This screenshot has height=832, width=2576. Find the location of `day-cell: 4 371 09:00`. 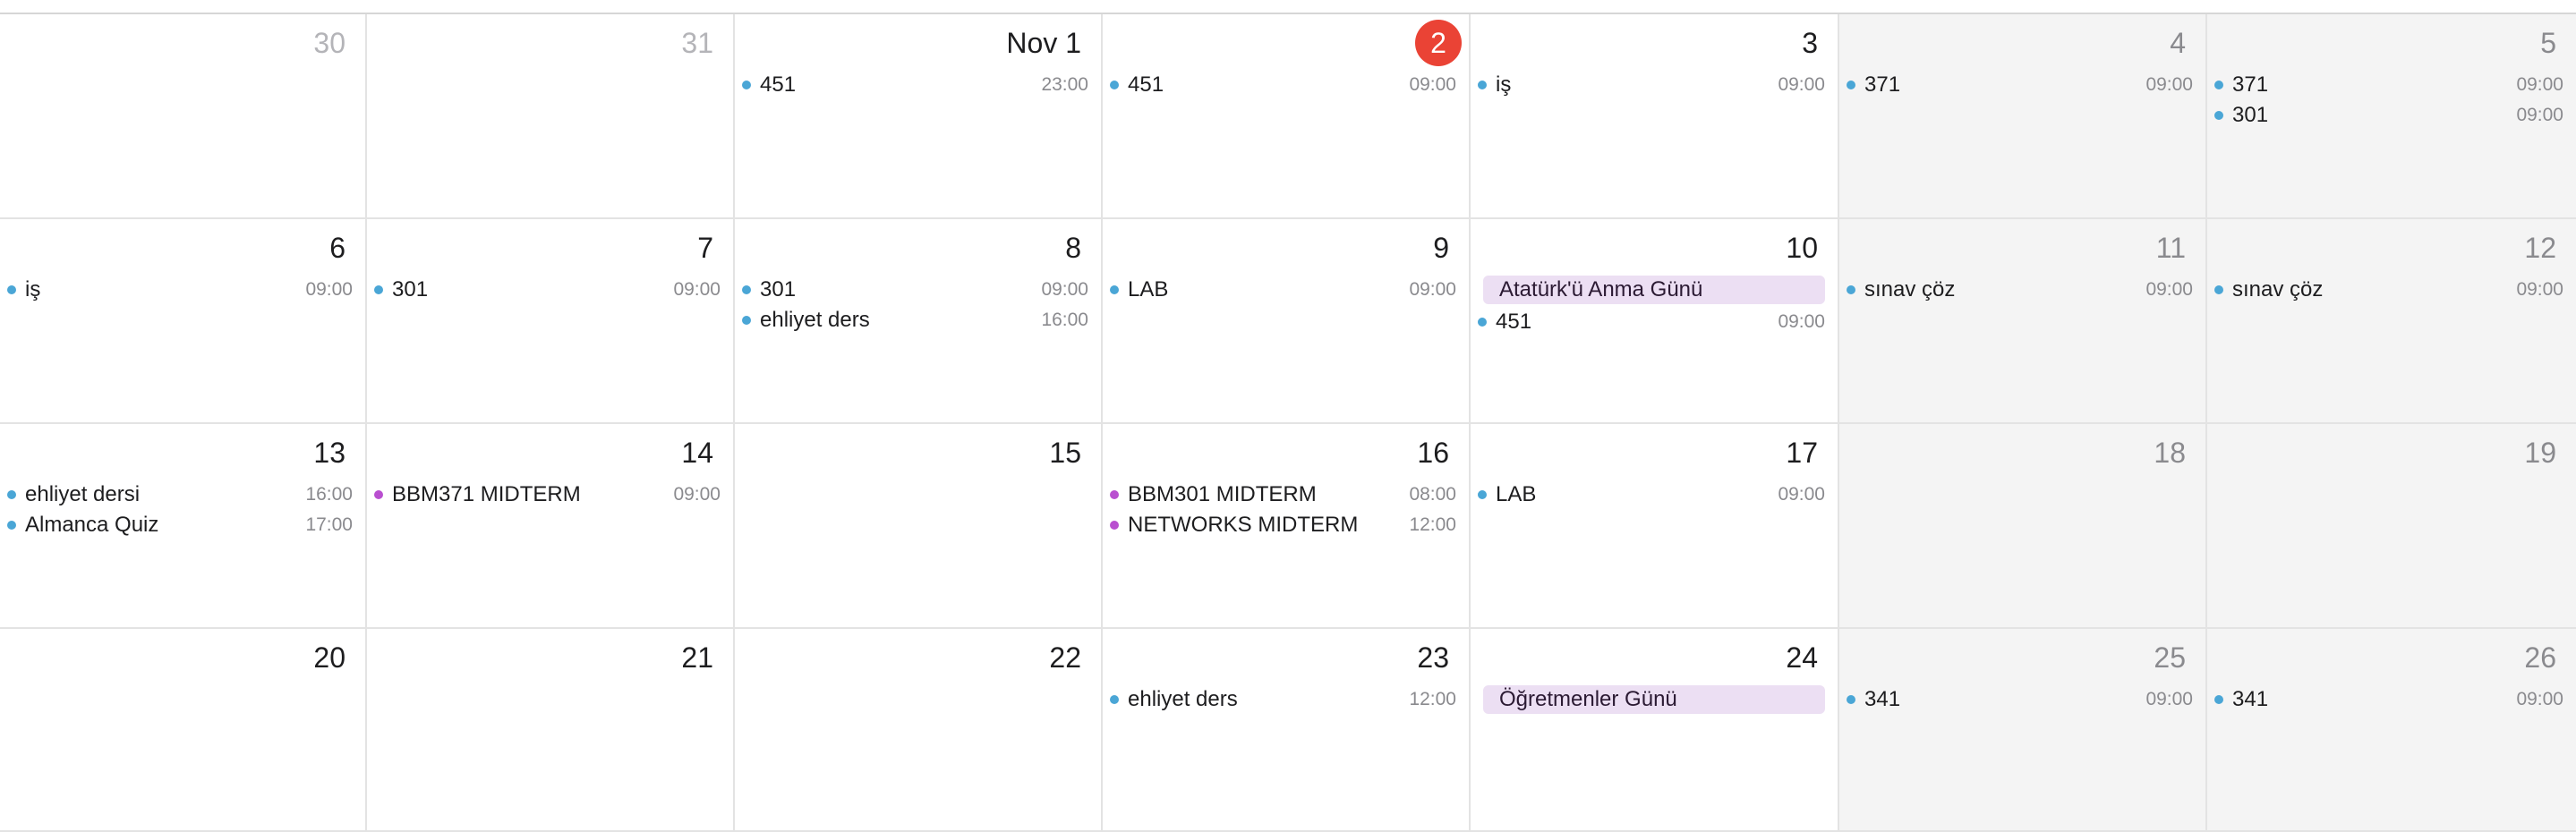

day-cell: 4 371 09:00 is located at coordinates (2023, 116).